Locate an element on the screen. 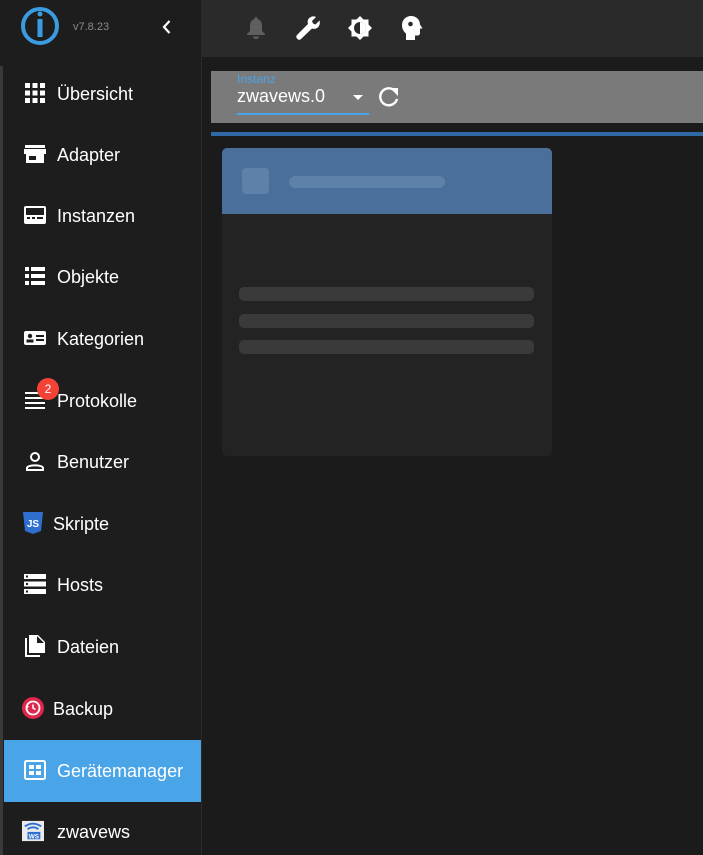  svg-text: WS is located at coordinates (34, 836).